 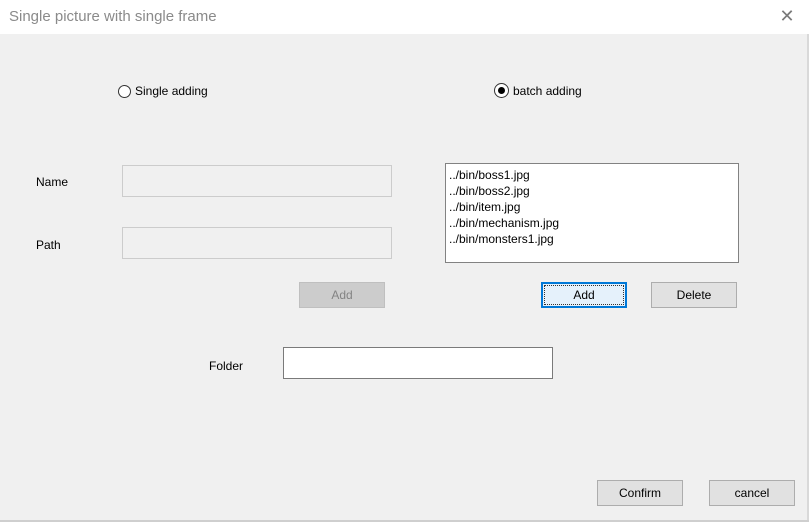 I want to click on confirm-button: Confirm, so click(x=640, y=493).